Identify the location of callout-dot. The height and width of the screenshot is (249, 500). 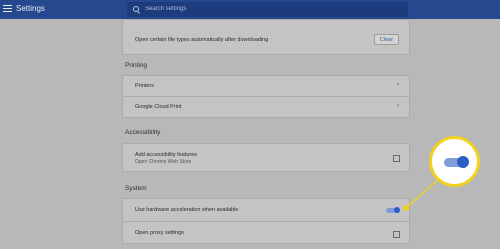
(406, 208).